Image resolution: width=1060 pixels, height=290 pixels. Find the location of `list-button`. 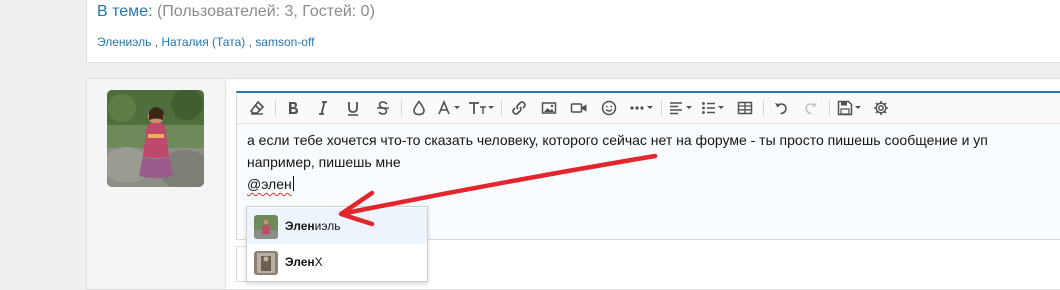

list-button is located at coordinates (714, 108).